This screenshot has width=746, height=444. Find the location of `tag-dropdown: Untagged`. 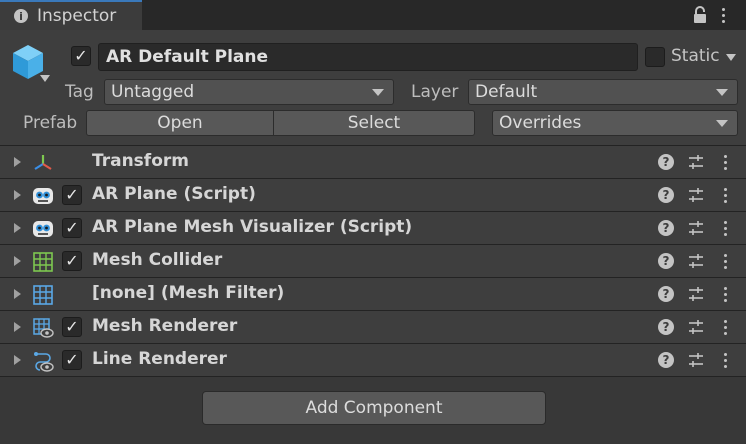

tag-dropdown: Untagged is located at coordinates (249, 92).